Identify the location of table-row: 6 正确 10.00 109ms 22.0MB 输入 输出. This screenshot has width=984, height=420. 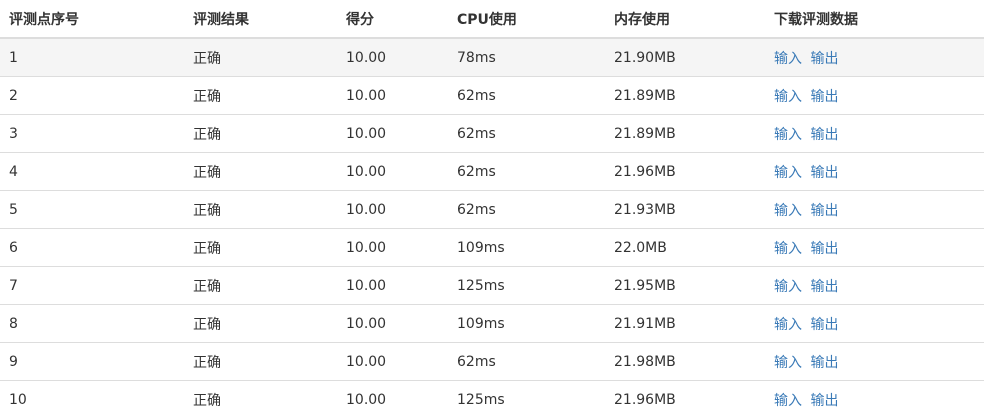
(492, 247).